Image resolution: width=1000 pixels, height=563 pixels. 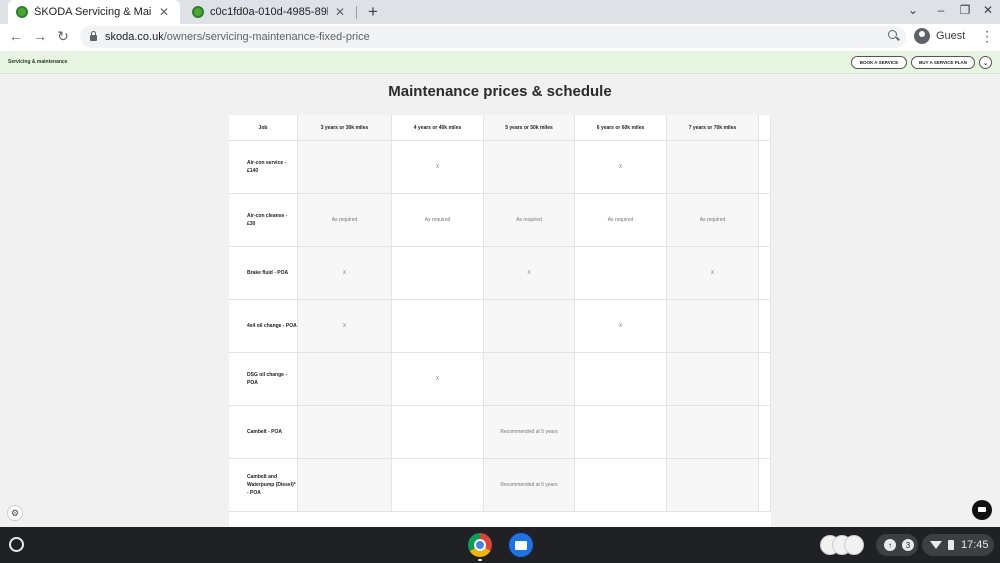 I want to click on lock-icon, so click(x=93, y=36).